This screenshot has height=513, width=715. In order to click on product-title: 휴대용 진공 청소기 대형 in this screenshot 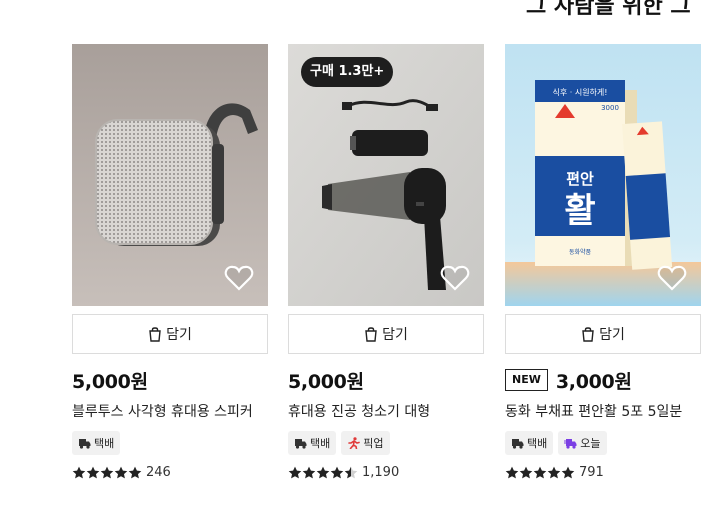, I will do `click(386, 411)`.